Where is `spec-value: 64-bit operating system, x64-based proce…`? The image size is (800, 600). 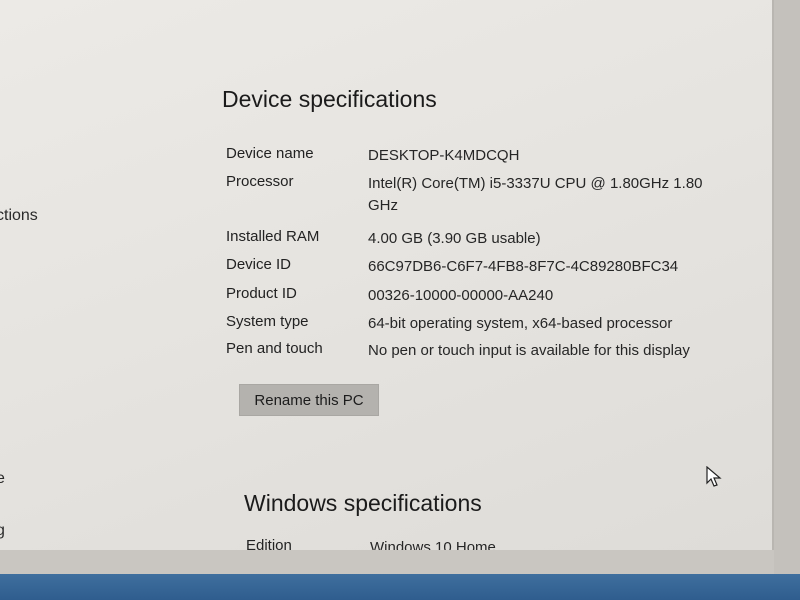 spec-value: 64-bit operating system, x64-based proce… is located at coordinates (520, 323).